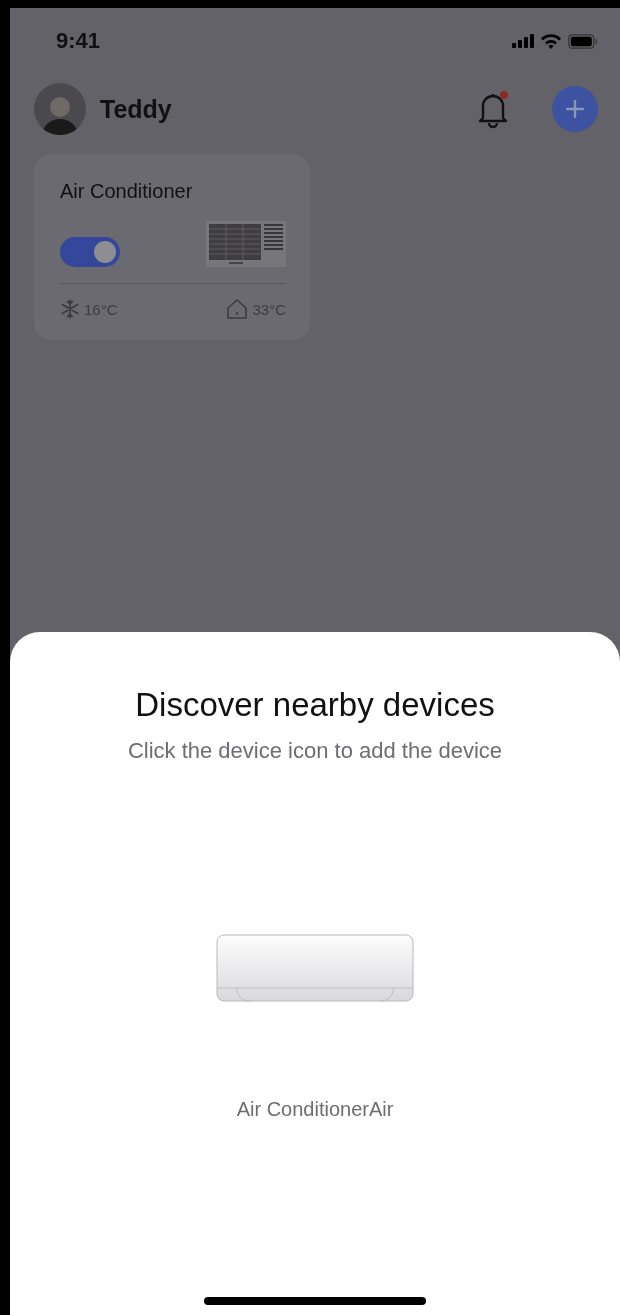 This screenshot has height=1315, width=620. Describe the element at coordinates (315, 751) in the screenshot. I see `sheet-subtitle: Click the device icon to add the device` at that location.